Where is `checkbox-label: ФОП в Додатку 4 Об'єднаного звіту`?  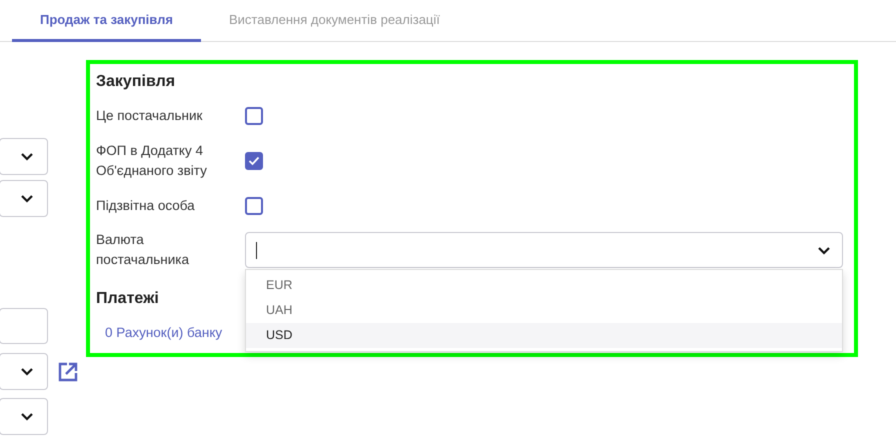 checkbox-label: ФОП в Додатку 4 Об'єднаного звіту is located at coordinates (152, 161).